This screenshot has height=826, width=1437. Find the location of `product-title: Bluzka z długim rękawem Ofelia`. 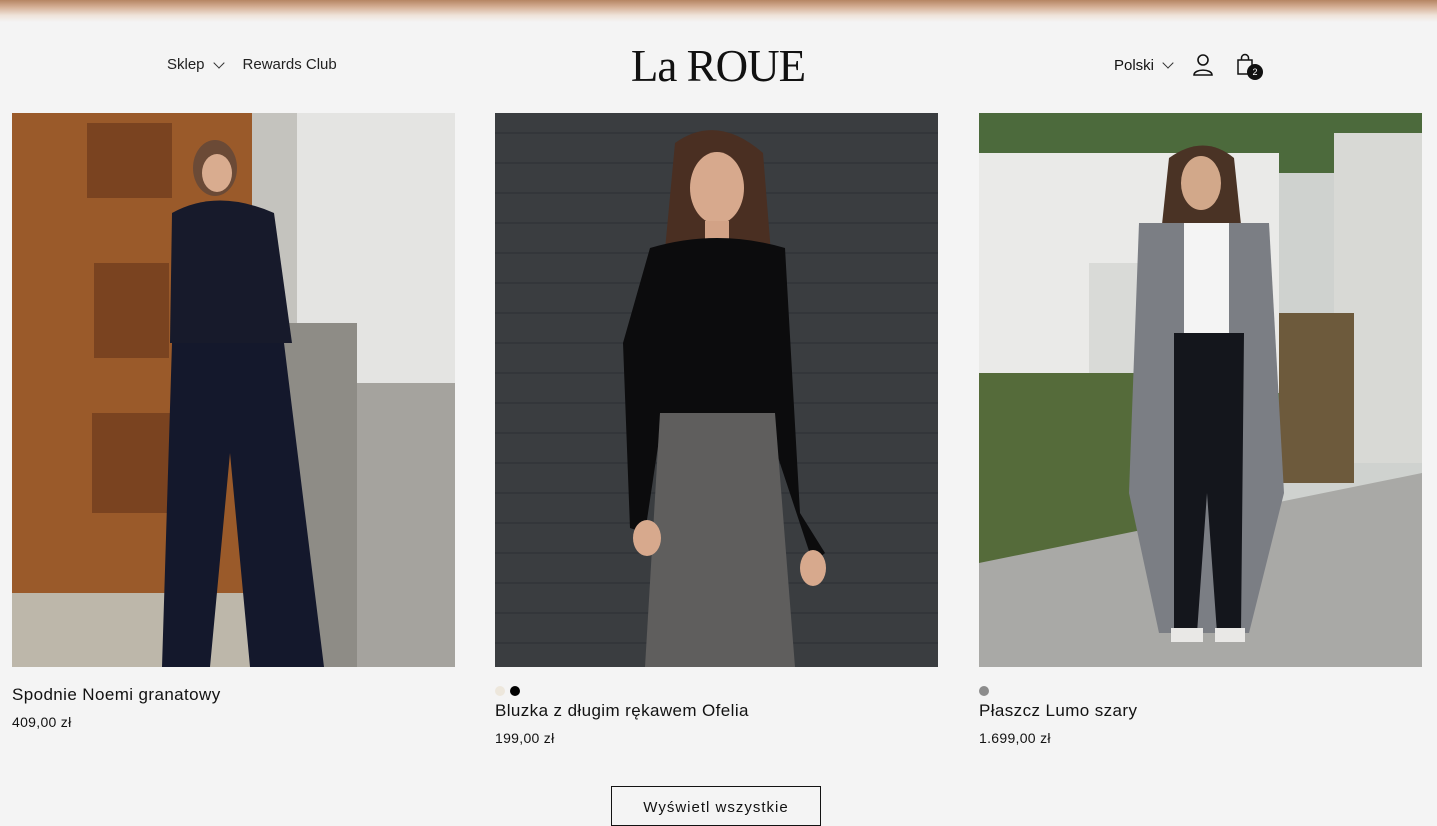

product-title: Bluzka z długim rękawem Ofelia is located at coordinates (716, 711).